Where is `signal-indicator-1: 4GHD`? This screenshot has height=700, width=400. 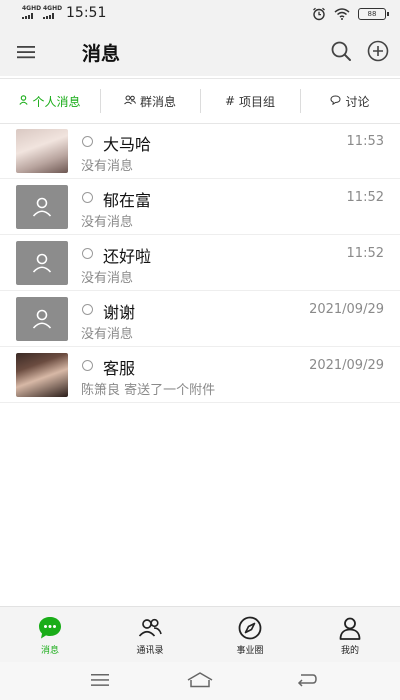
signal-indicator-1: 4GHD is located at coordinates (31, 12).